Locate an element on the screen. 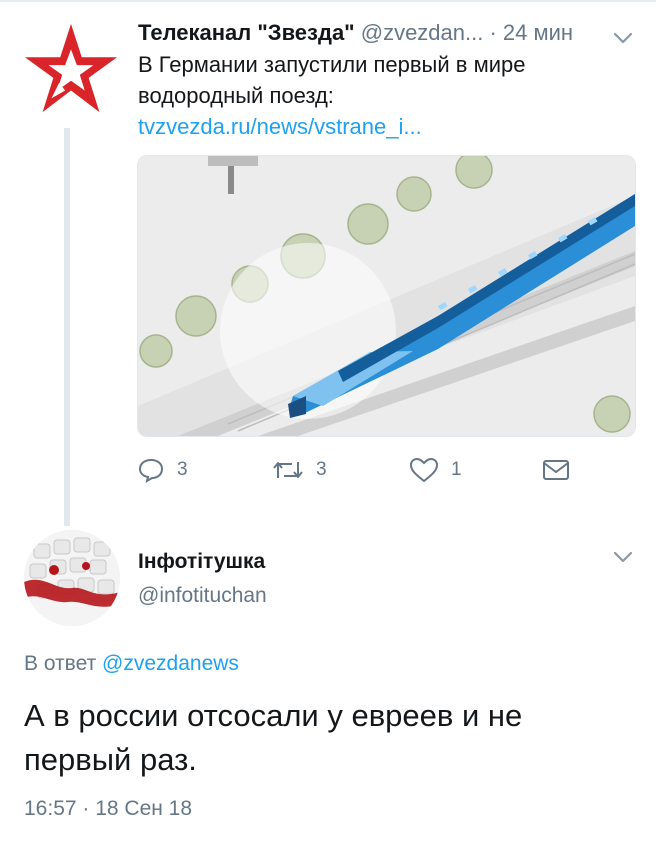 The height and width of the screenshot is (848, 656). dm-icon is located at coordinates (556, 470).